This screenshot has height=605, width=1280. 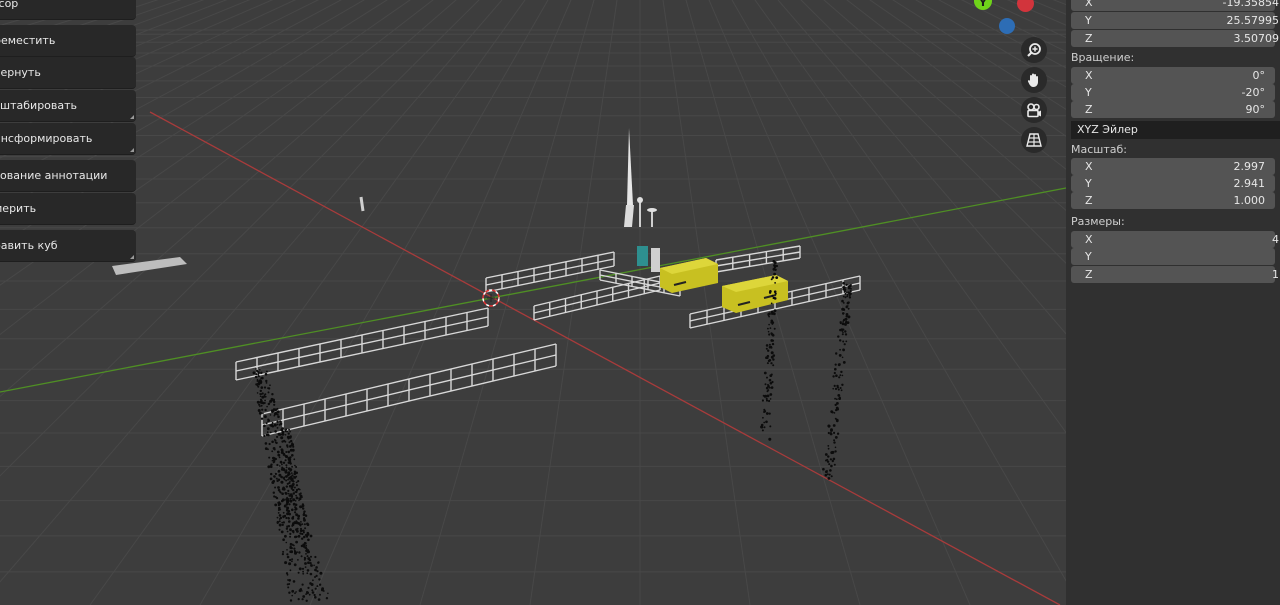 I want to click on tool-label: реместить, so click(x=28, y=40).